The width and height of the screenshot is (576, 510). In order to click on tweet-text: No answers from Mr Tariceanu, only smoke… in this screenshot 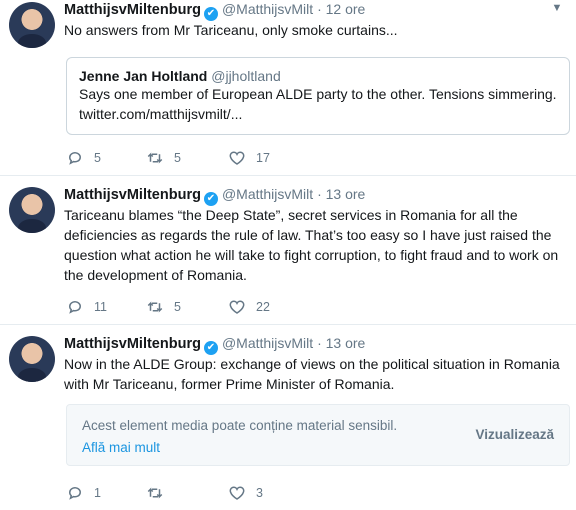, I will do `click(231, 30)`.